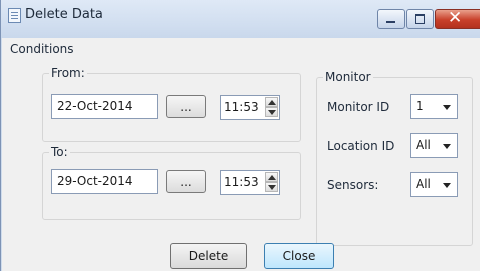  I want to click on minimize-icon, so click(390, 22).